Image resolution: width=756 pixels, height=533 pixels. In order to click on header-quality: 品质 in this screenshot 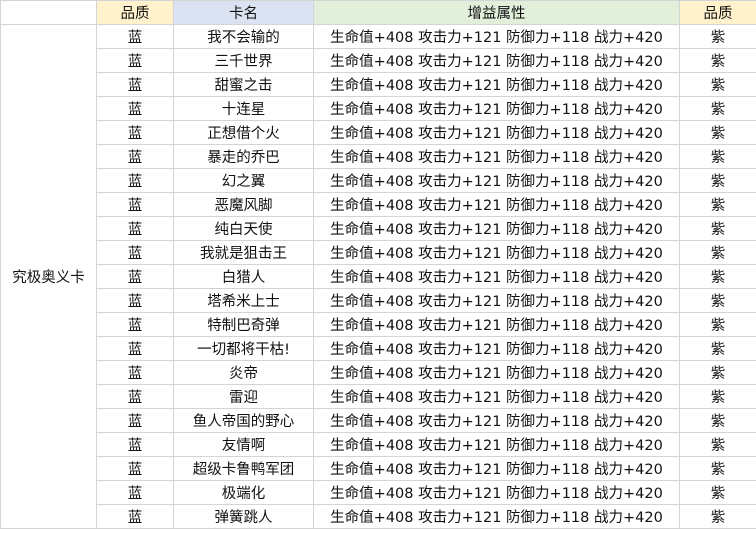, I will do `click(135, 12)`.